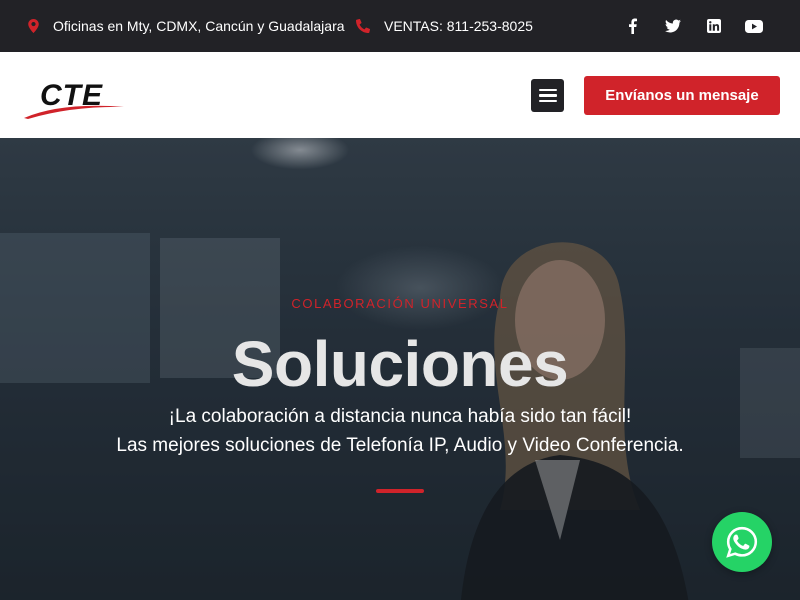  I want to click on hero-title: Soluciones, so click(400, 364).